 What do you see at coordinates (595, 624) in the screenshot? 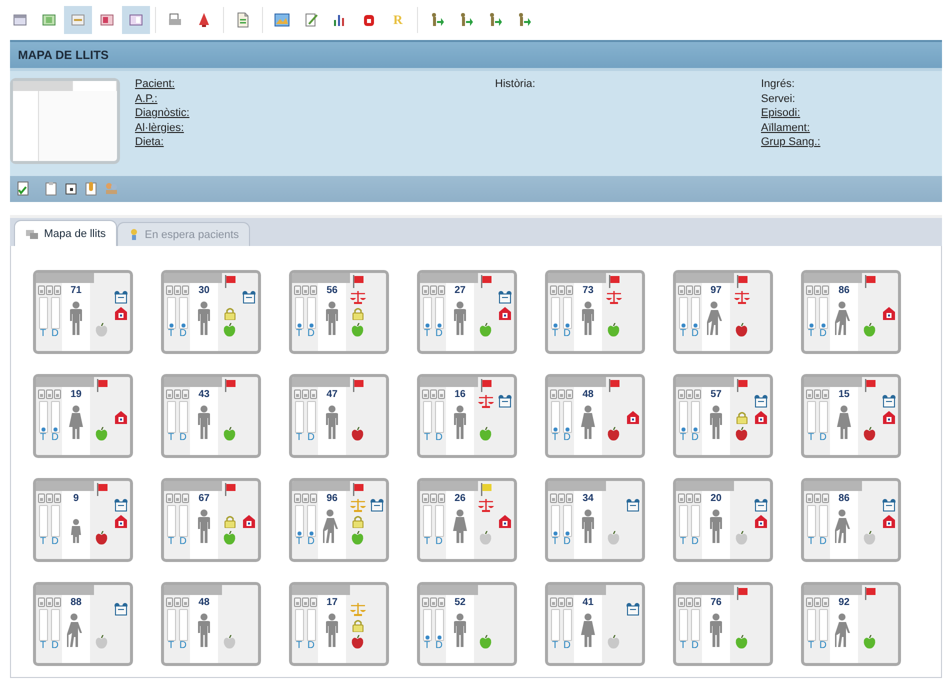
I see `bed-card: T D 41` at bounding box center [595, 624].